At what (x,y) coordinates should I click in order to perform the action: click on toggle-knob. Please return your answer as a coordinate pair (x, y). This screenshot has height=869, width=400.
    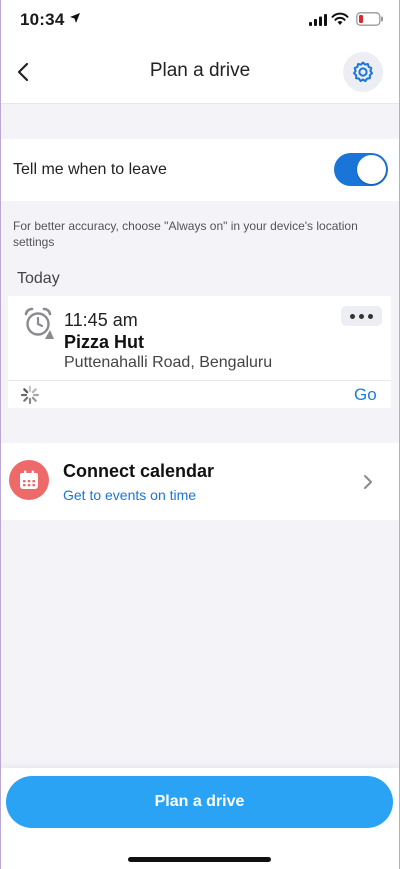
    Looking at the image, I should click on (371, 169).